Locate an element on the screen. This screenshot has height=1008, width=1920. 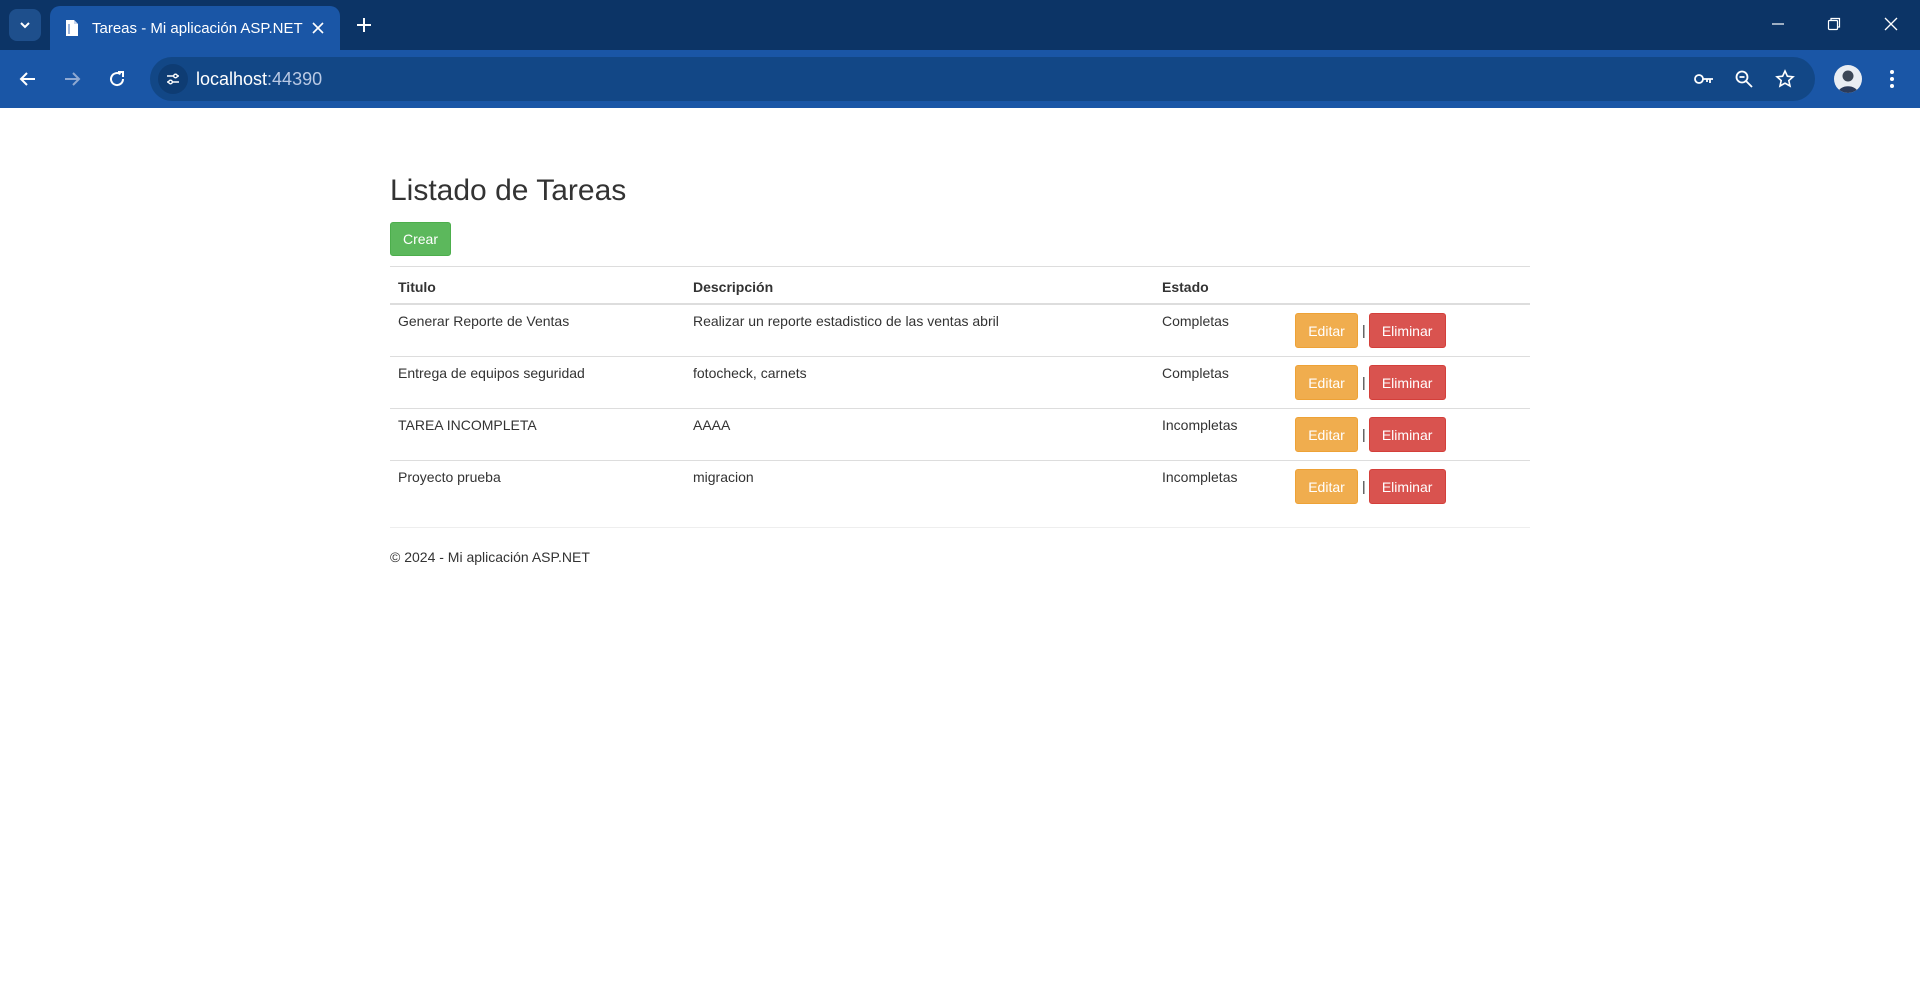
close-window-button is located at coordinates (1891, 24).